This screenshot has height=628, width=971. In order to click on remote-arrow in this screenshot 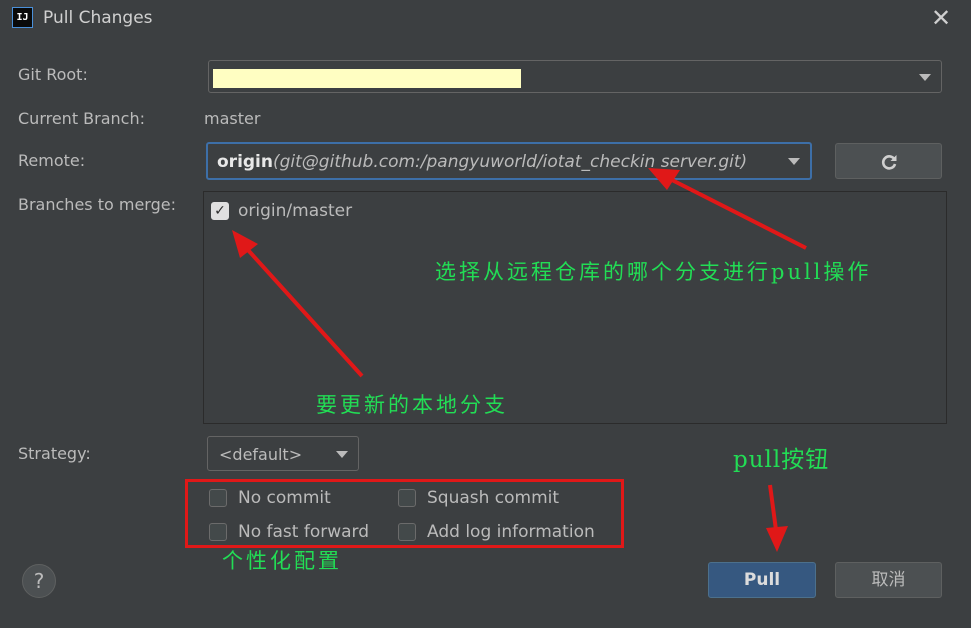, I will do `click(727, 209)`.